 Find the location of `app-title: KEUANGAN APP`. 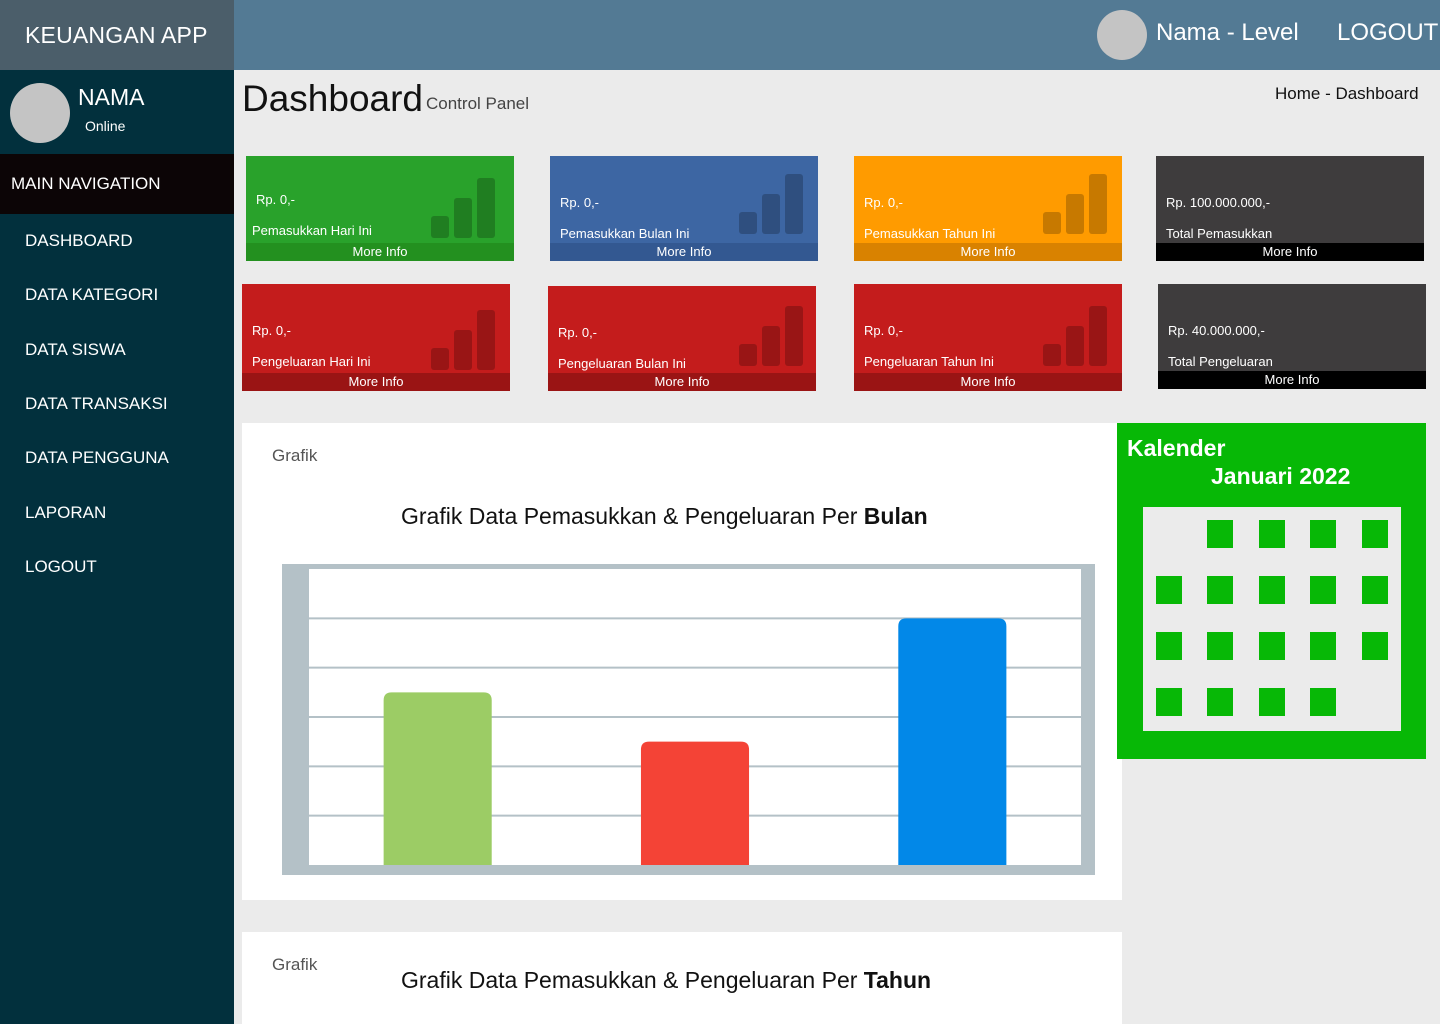

app-title: KEUANGAN APP is located at coordinates (117, 35).